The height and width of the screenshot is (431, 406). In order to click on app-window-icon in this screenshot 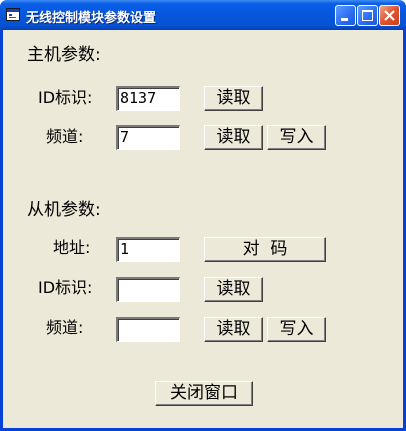, I will do `click(13, 14)`.